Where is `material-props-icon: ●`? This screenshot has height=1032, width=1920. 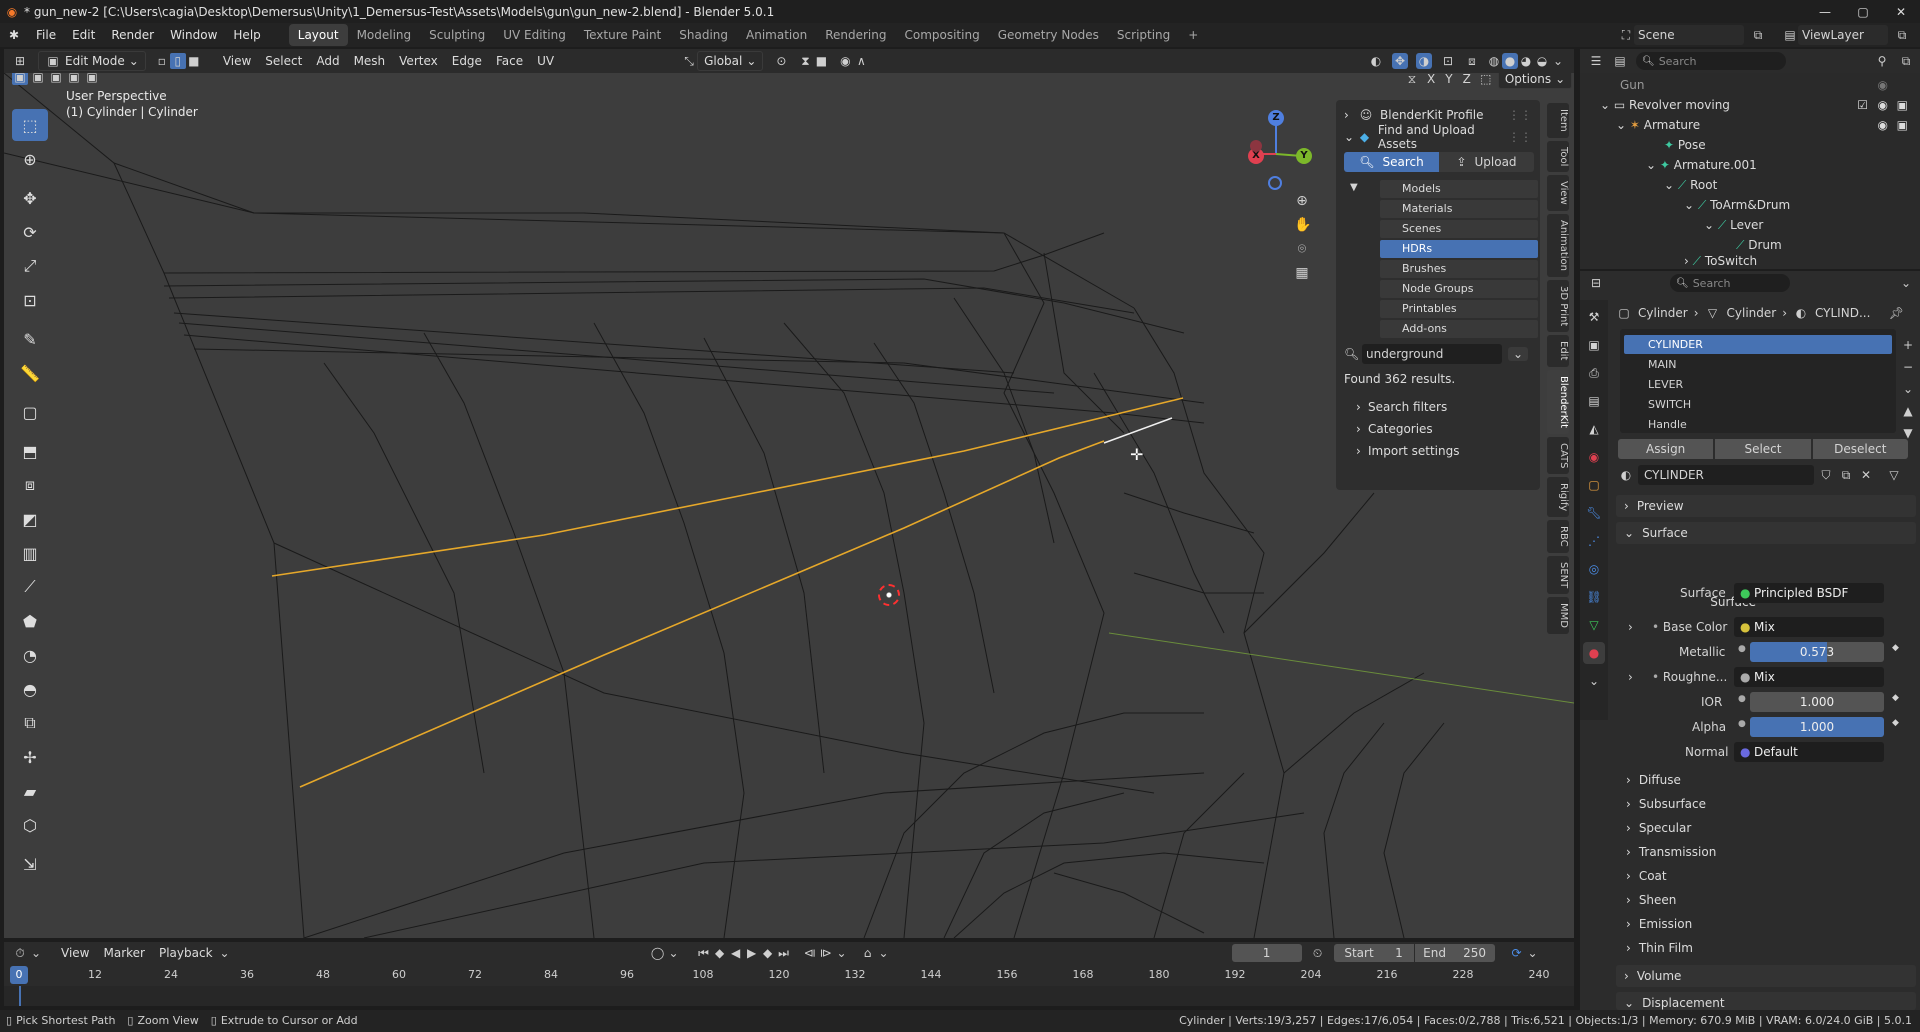
material-props-icon: ● is located at coordinates (1594, 653).